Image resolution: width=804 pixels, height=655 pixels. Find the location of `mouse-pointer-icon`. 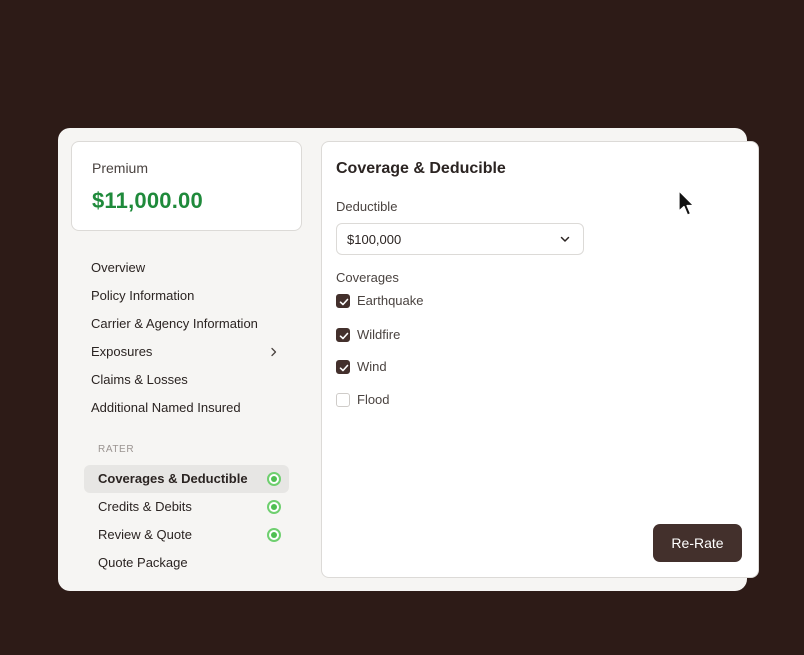

mouse-pointer-icon is located at coordinates (686, 203).